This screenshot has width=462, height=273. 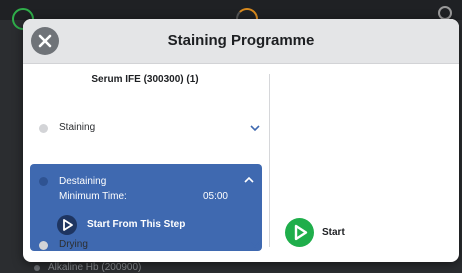 I want to click on step-label: Drying, so click(x=73, y=244).